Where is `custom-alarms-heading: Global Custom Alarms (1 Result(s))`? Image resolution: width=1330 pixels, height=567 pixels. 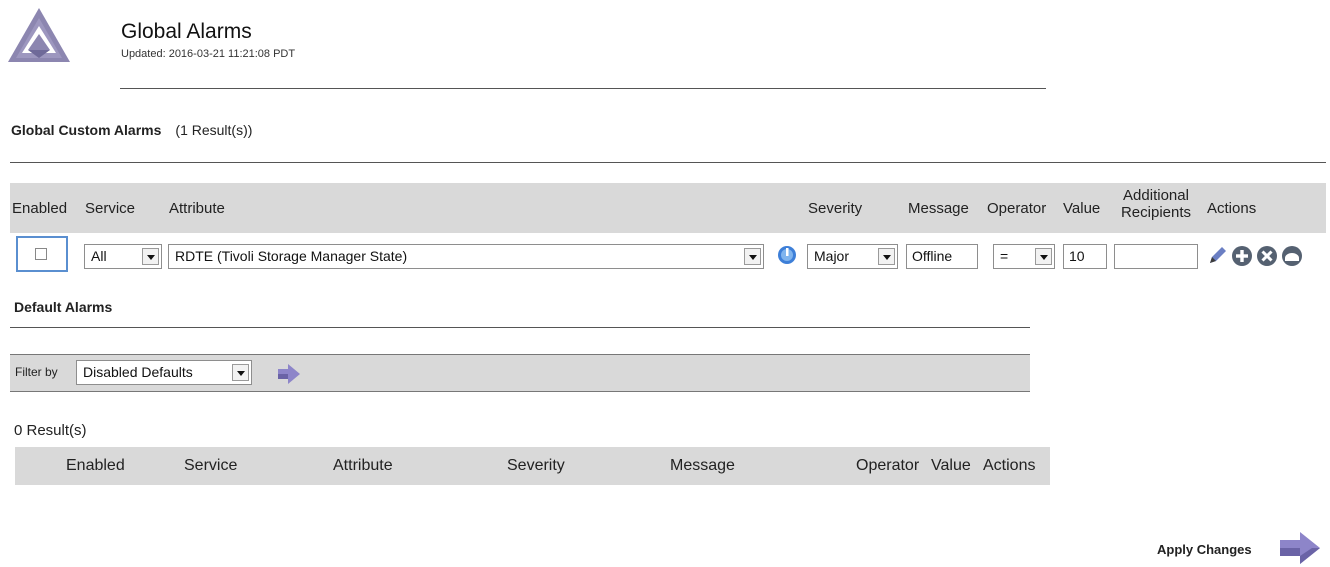 custom-alarms-heading: Global Custom Alarms (1 Result(s)) is located at coordinates (131, 130).